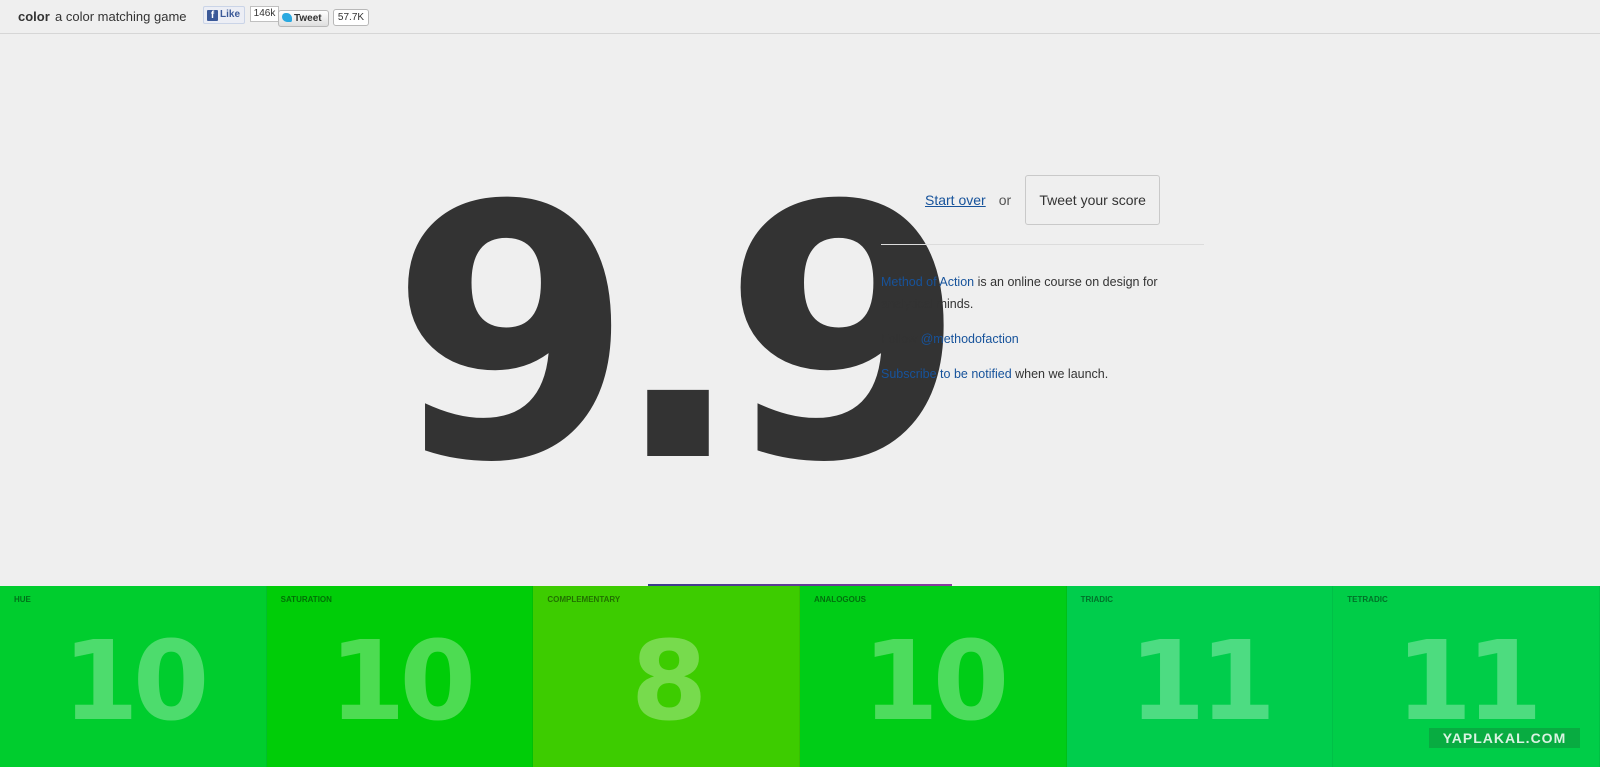 Image resolution: width=1600 pixels, height=767 pixels. Describe the element at coordinates (927, 282) in the screenshot. I see `method-of-action-link: Method of Action` at that location.